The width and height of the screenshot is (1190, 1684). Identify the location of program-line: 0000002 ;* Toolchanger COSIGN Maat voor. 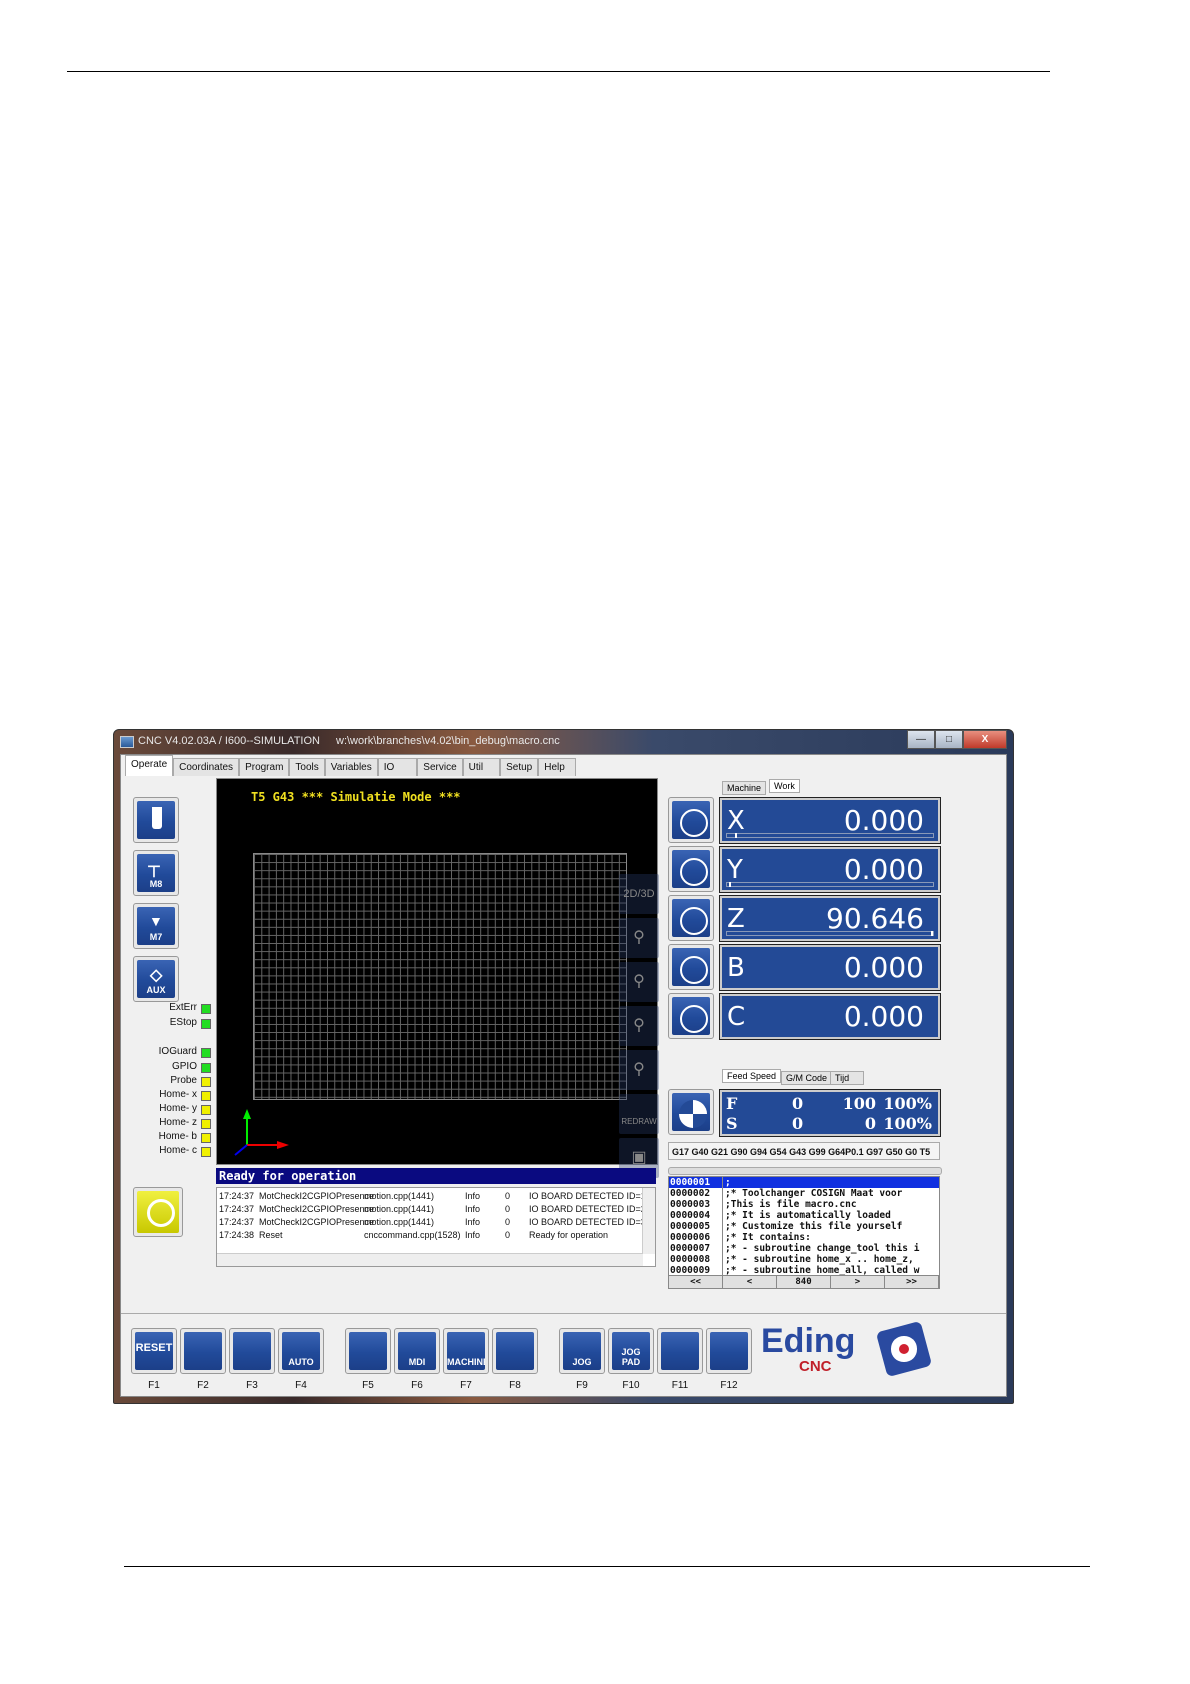
(804, 1193).